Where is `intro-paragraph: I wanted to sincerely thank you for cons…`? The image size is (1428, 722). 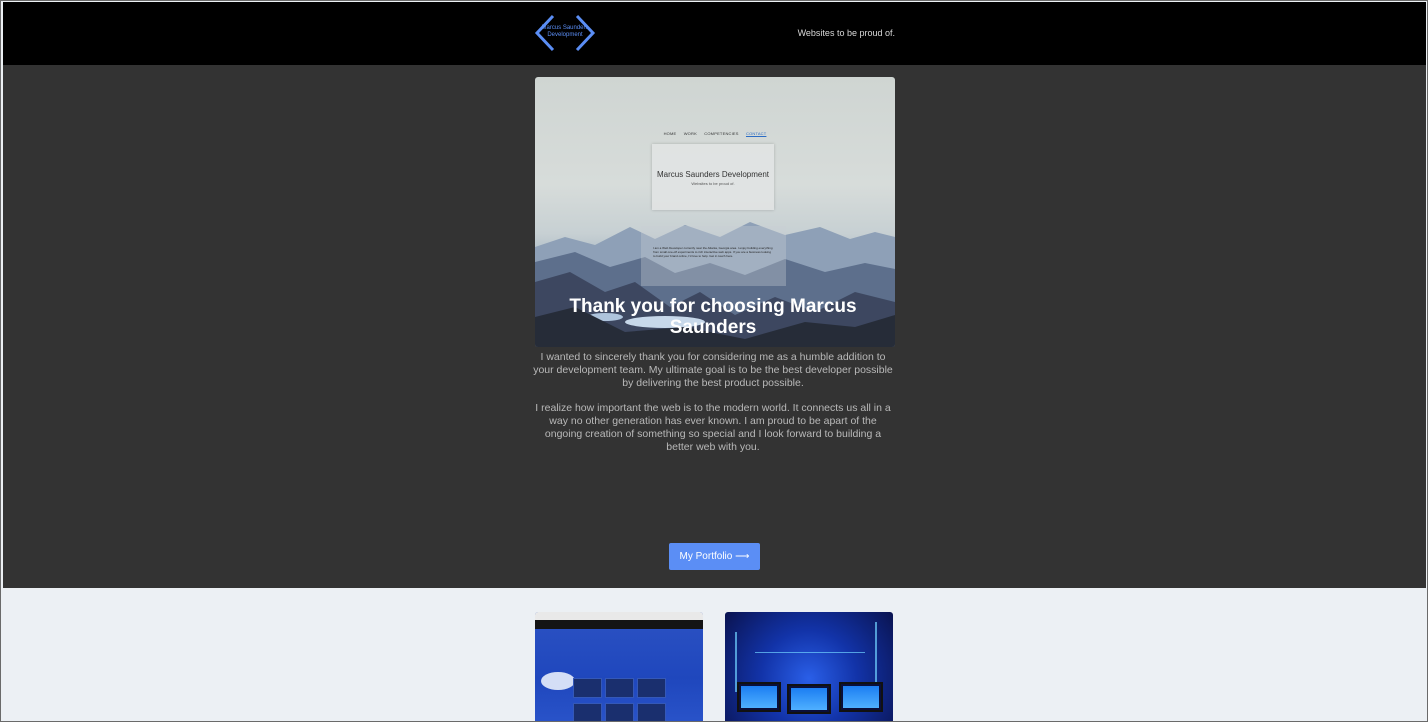
intro-paragraph: I wanted to sincerely thank you for cons… is located at coordinates (713, 370).